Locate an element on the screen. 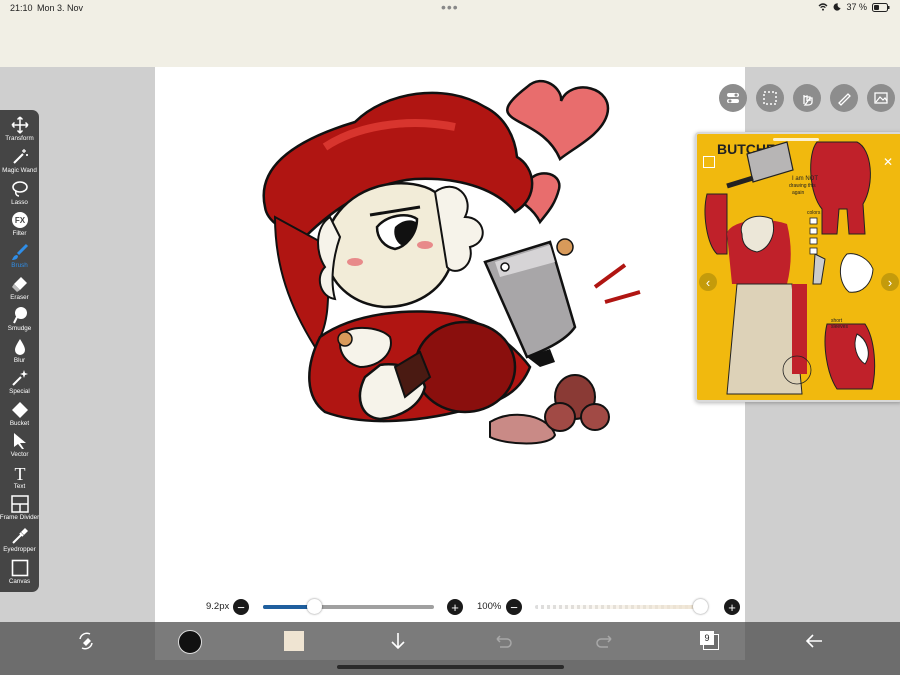 This screenshot has width=900, height=675. lasso-icon is located at coordinates (19, 189).